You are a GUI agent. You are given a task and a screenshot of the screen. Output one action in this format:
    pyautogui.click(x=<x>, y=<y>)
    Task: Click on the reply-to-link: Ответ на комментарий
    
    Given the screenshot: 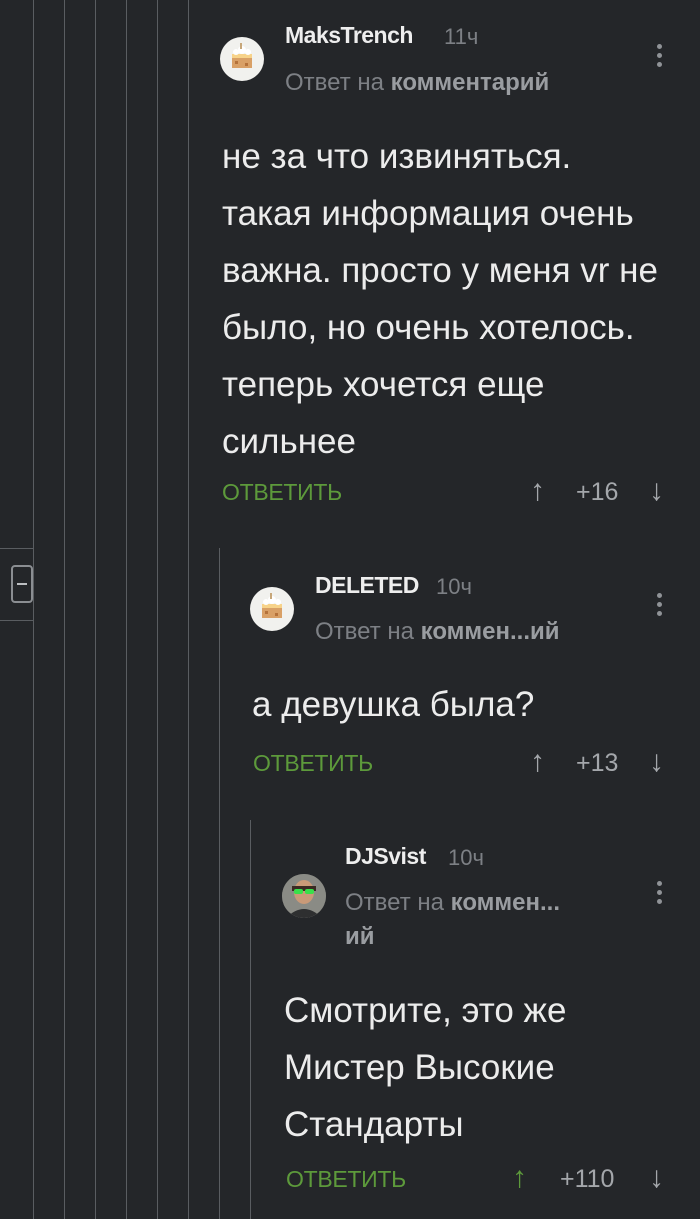 What is the action you would take?
    pyautogui.click(x=417, y=83)
    